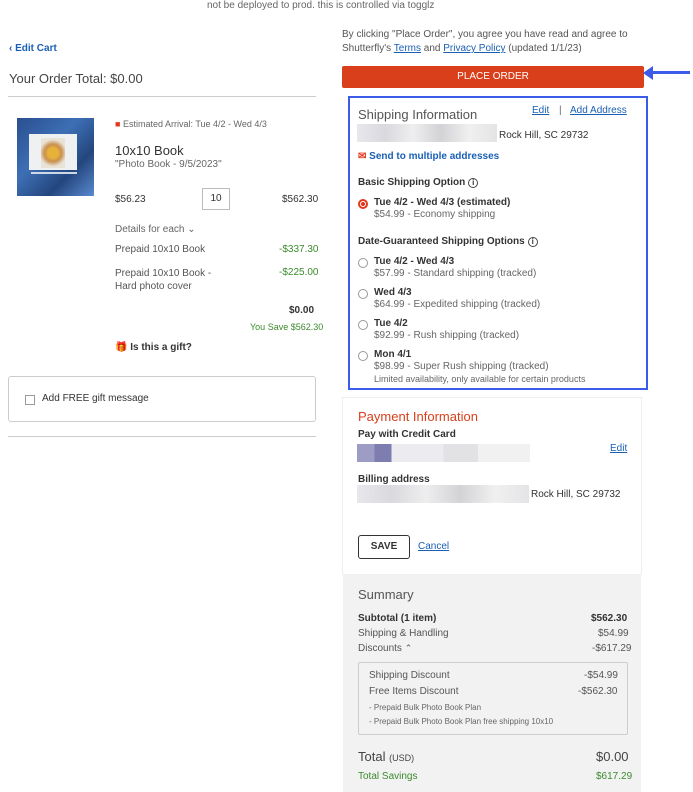 This screenshot has height=792, width=693. Describe the element at coordinates (149, 150) in the screenshot. I see `product-title: 10x10 Book` at that location.